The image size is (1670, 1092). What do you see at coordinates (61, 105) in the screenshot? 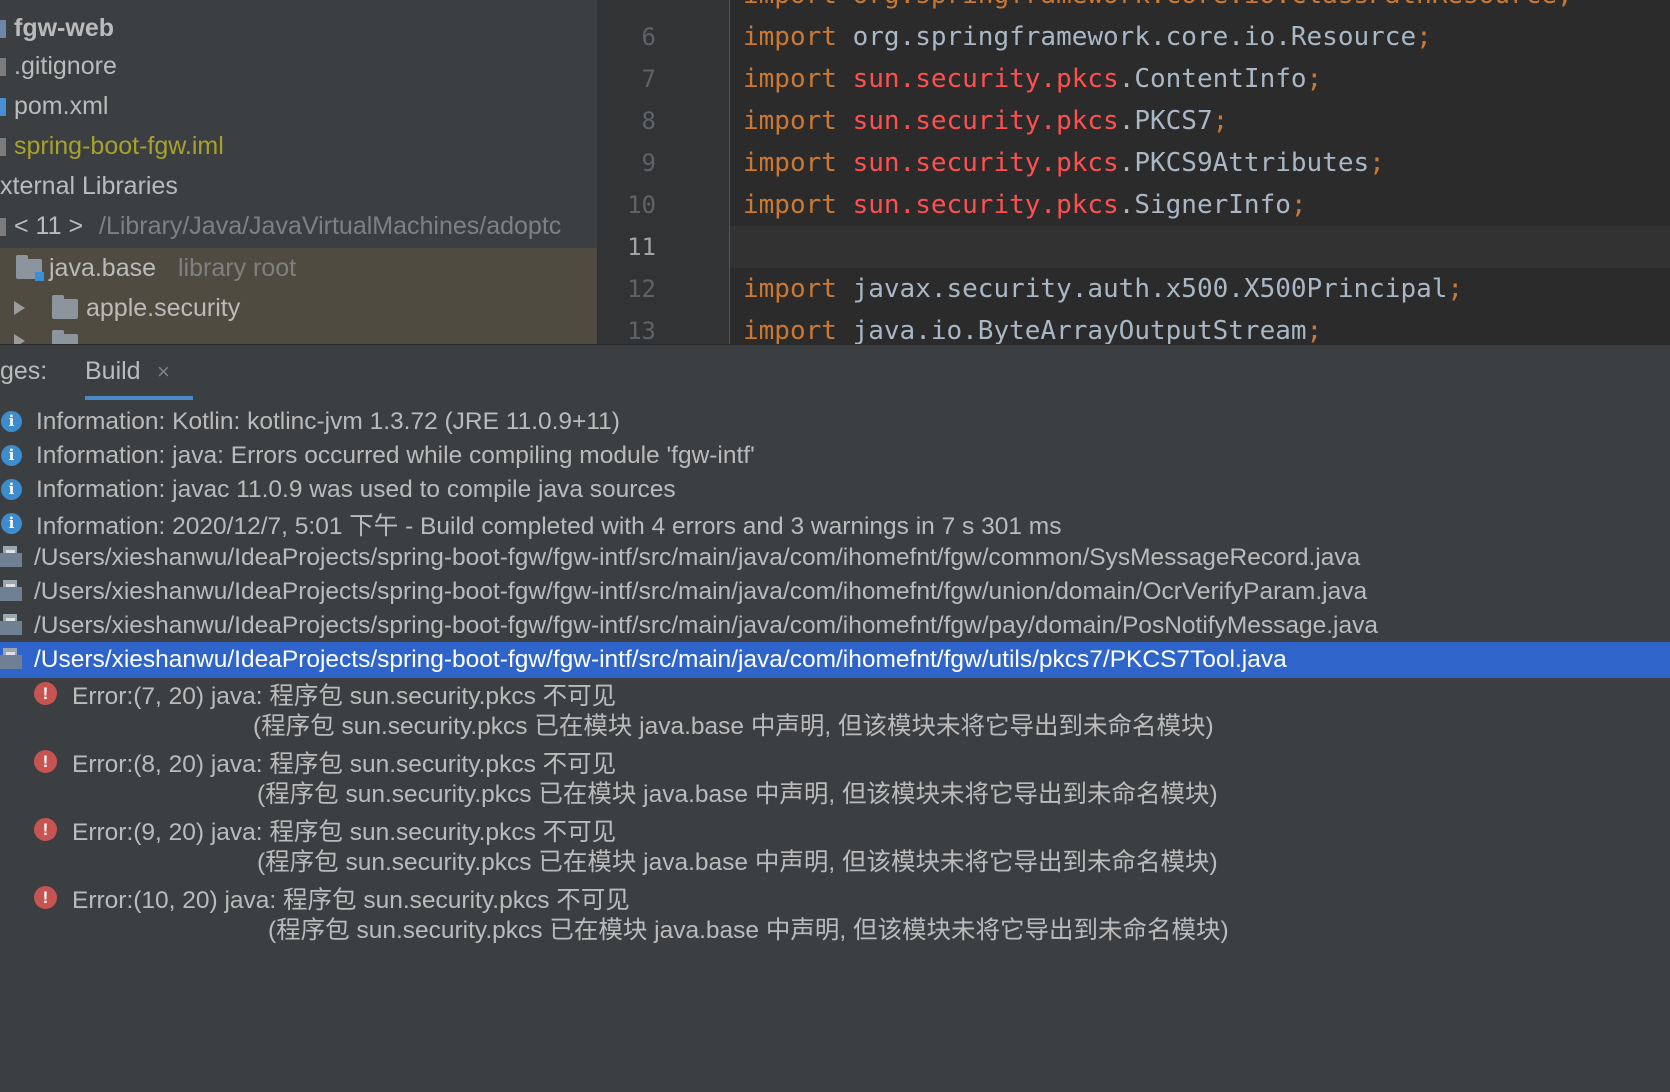
I see `tree-item-label: pom.xml` at bounding box center [61, 105].